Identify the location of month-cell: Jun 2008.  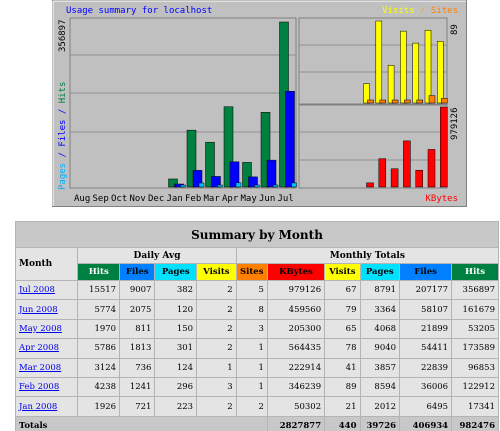
(46, 309).